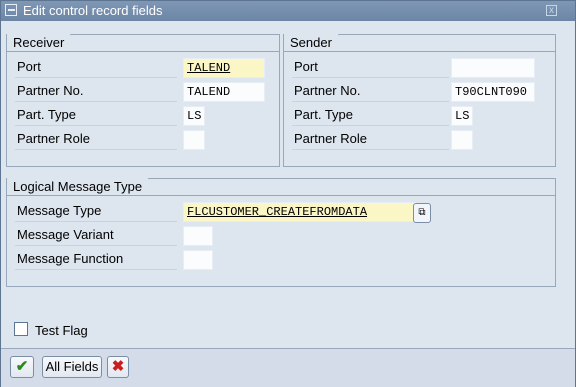  I want to click on value-help-icon: ⧉, so click(422, 213).